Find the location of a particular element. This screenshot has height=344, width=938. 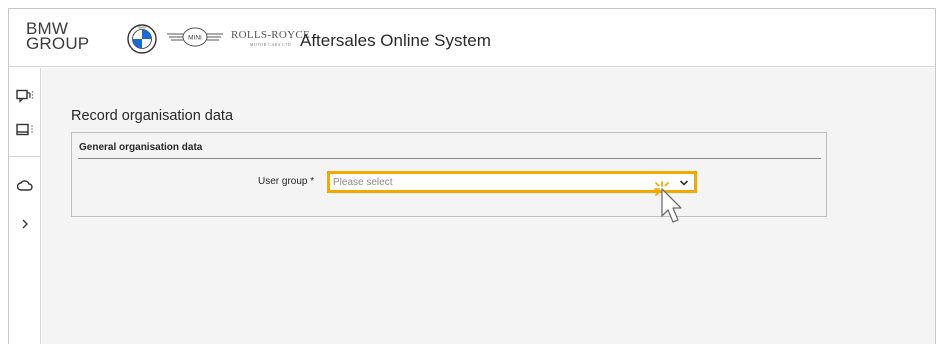

cloud-icon is located at coordinates (25, 185).